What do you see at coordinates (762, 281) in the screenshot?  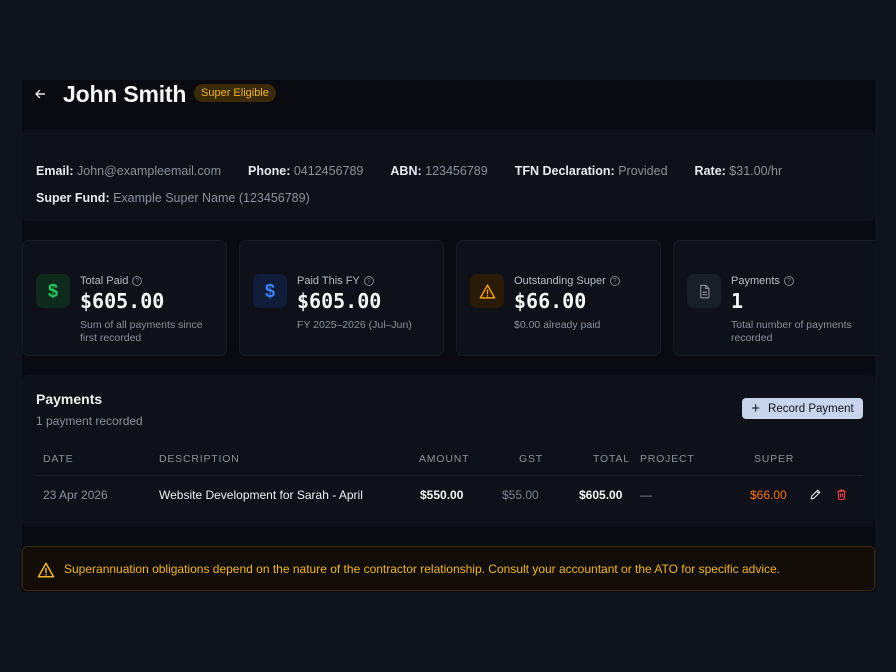 I see `stat-label: Payments?` at bounding box center [762, 281].